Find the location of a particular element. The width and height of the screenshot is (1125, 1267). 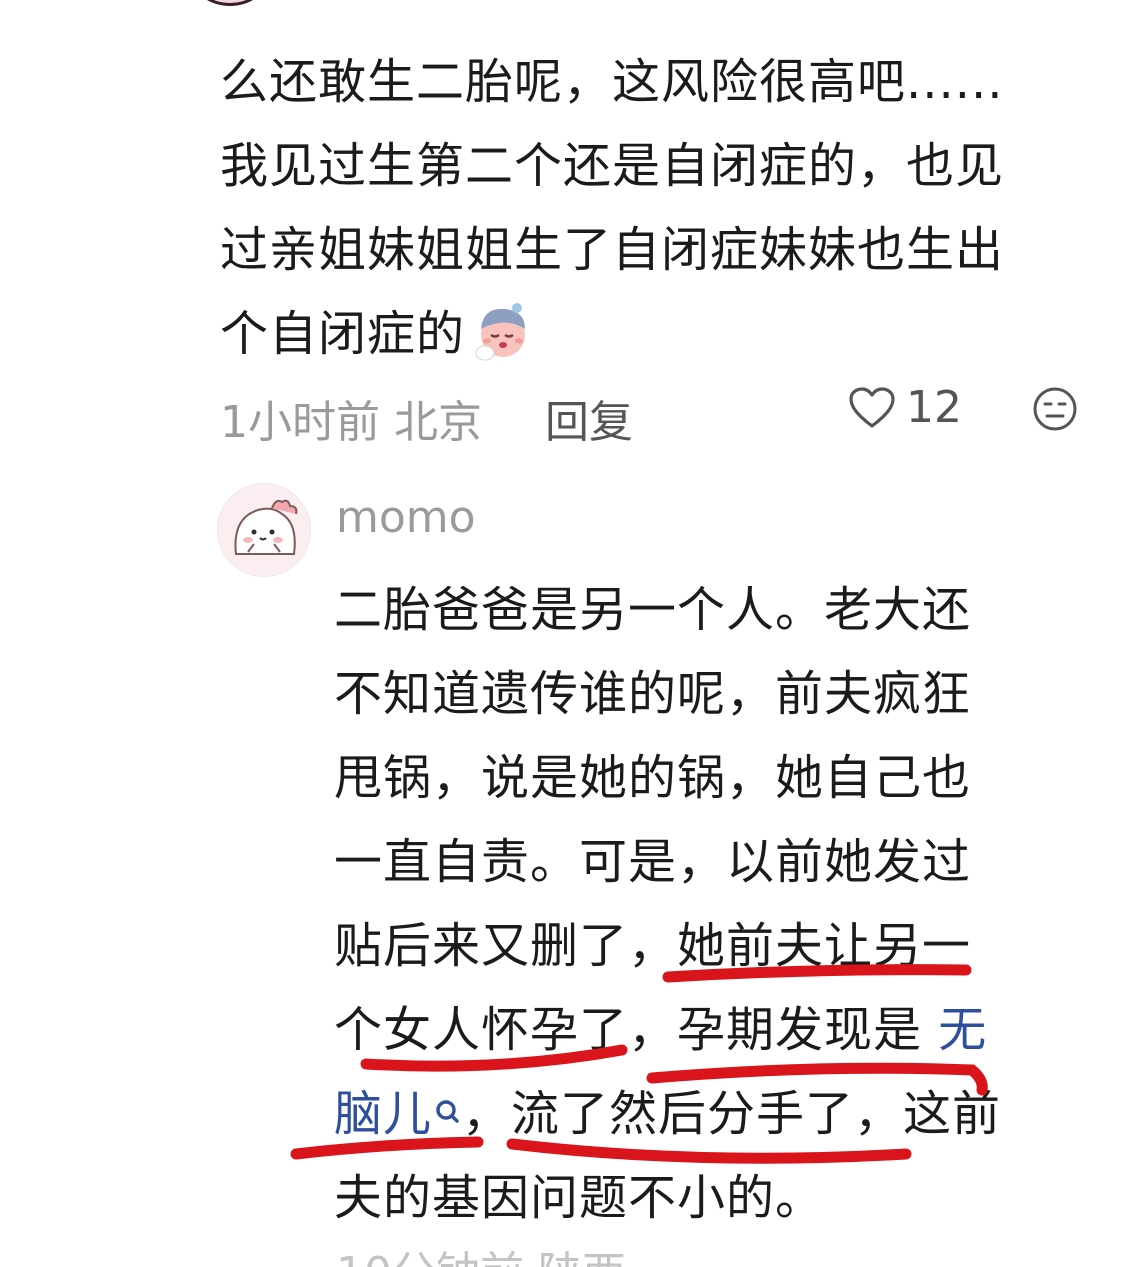

reply-line-segment: 个女人怀孕了，孕期发现是 is located at coordinates (636, 1030).